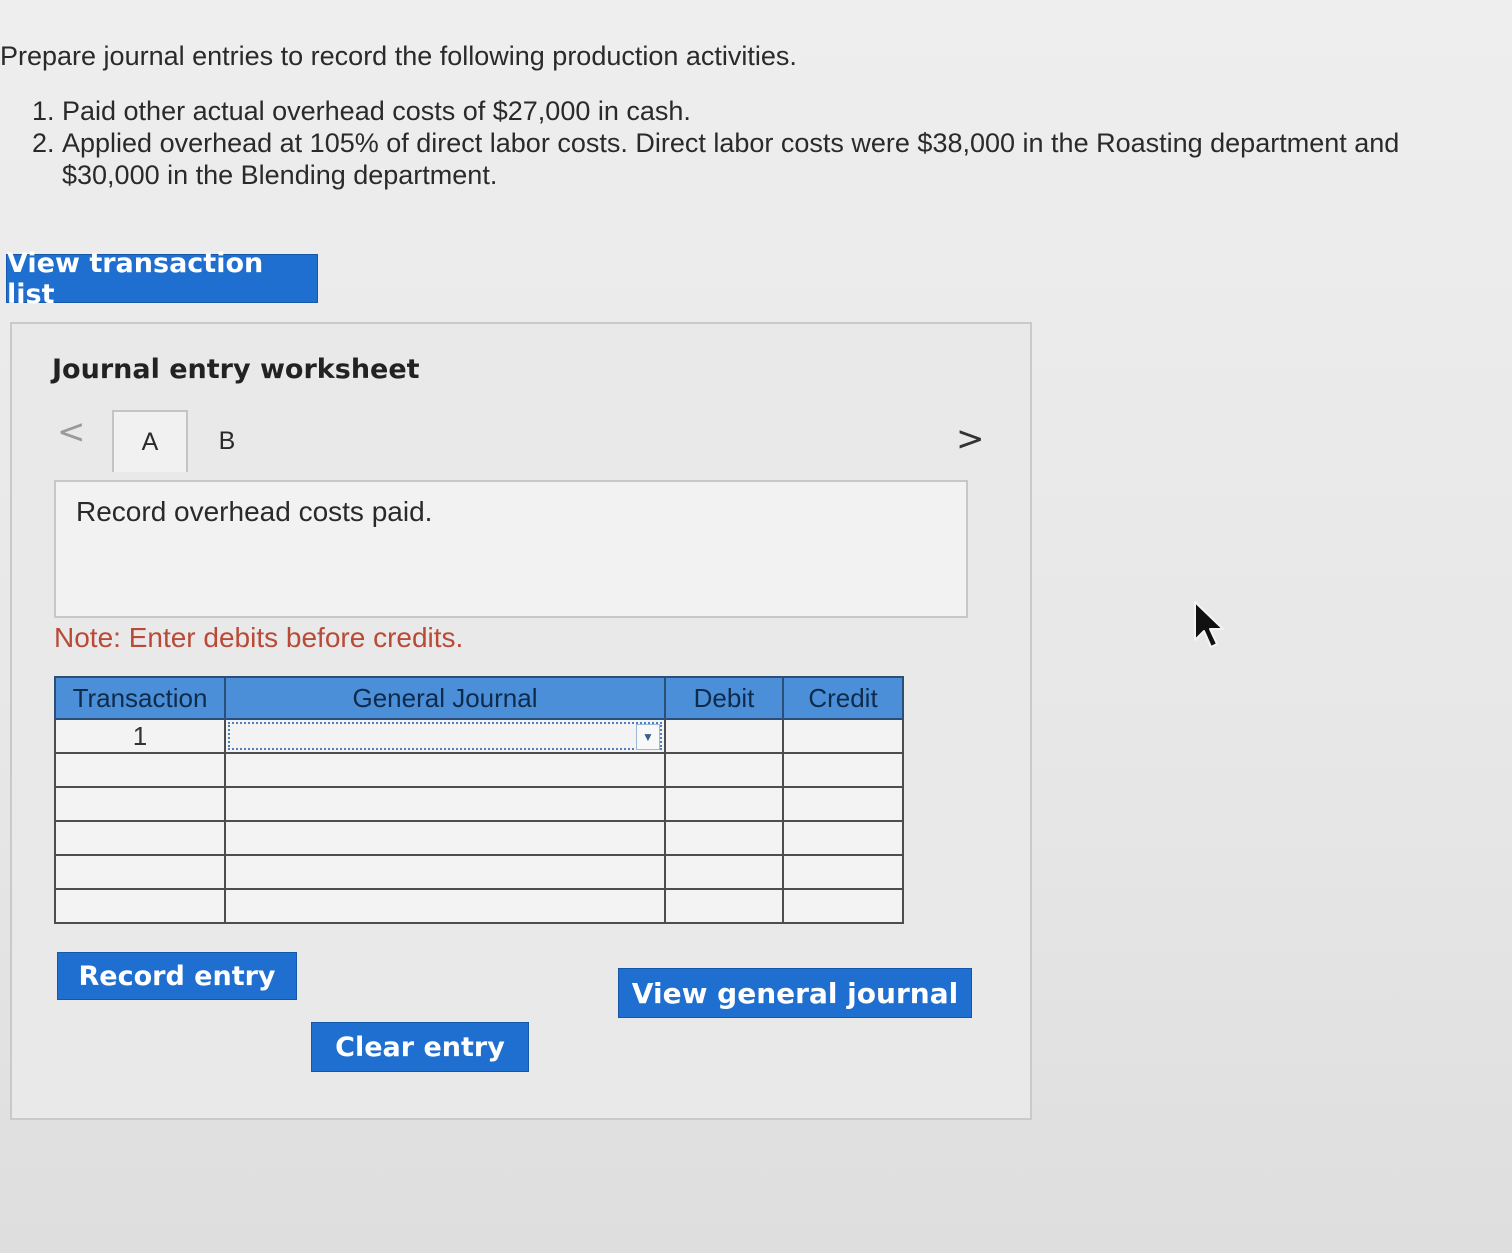  Describe the element at coordinates (648, 737) in the screenshot. I see `chevron-down-icon: ▼` at that location.